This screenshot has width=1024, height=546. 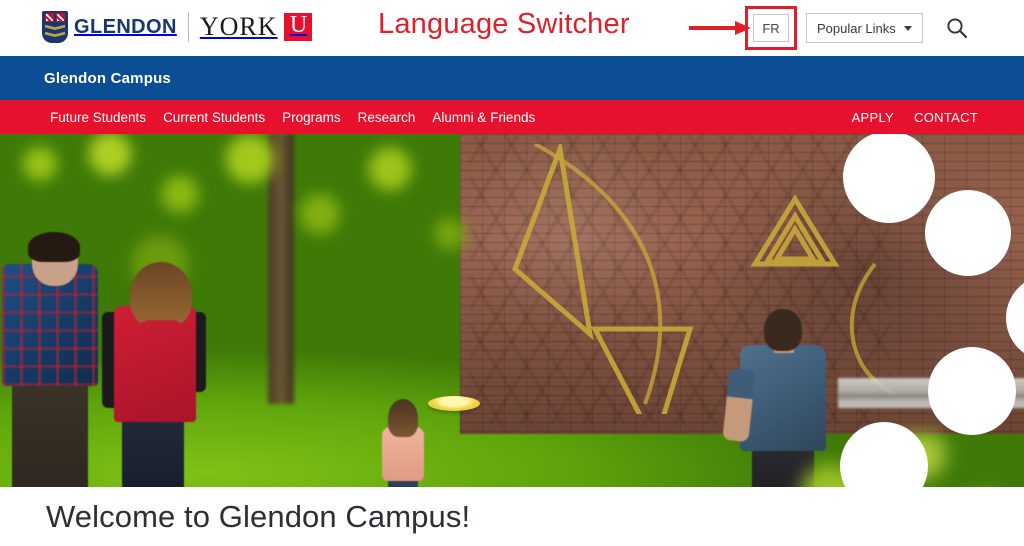 What do you see at coordinates (98, 117) in the screenshot?
I see `nav-item-future-students: Future Students` at bounding box center [98, 117].